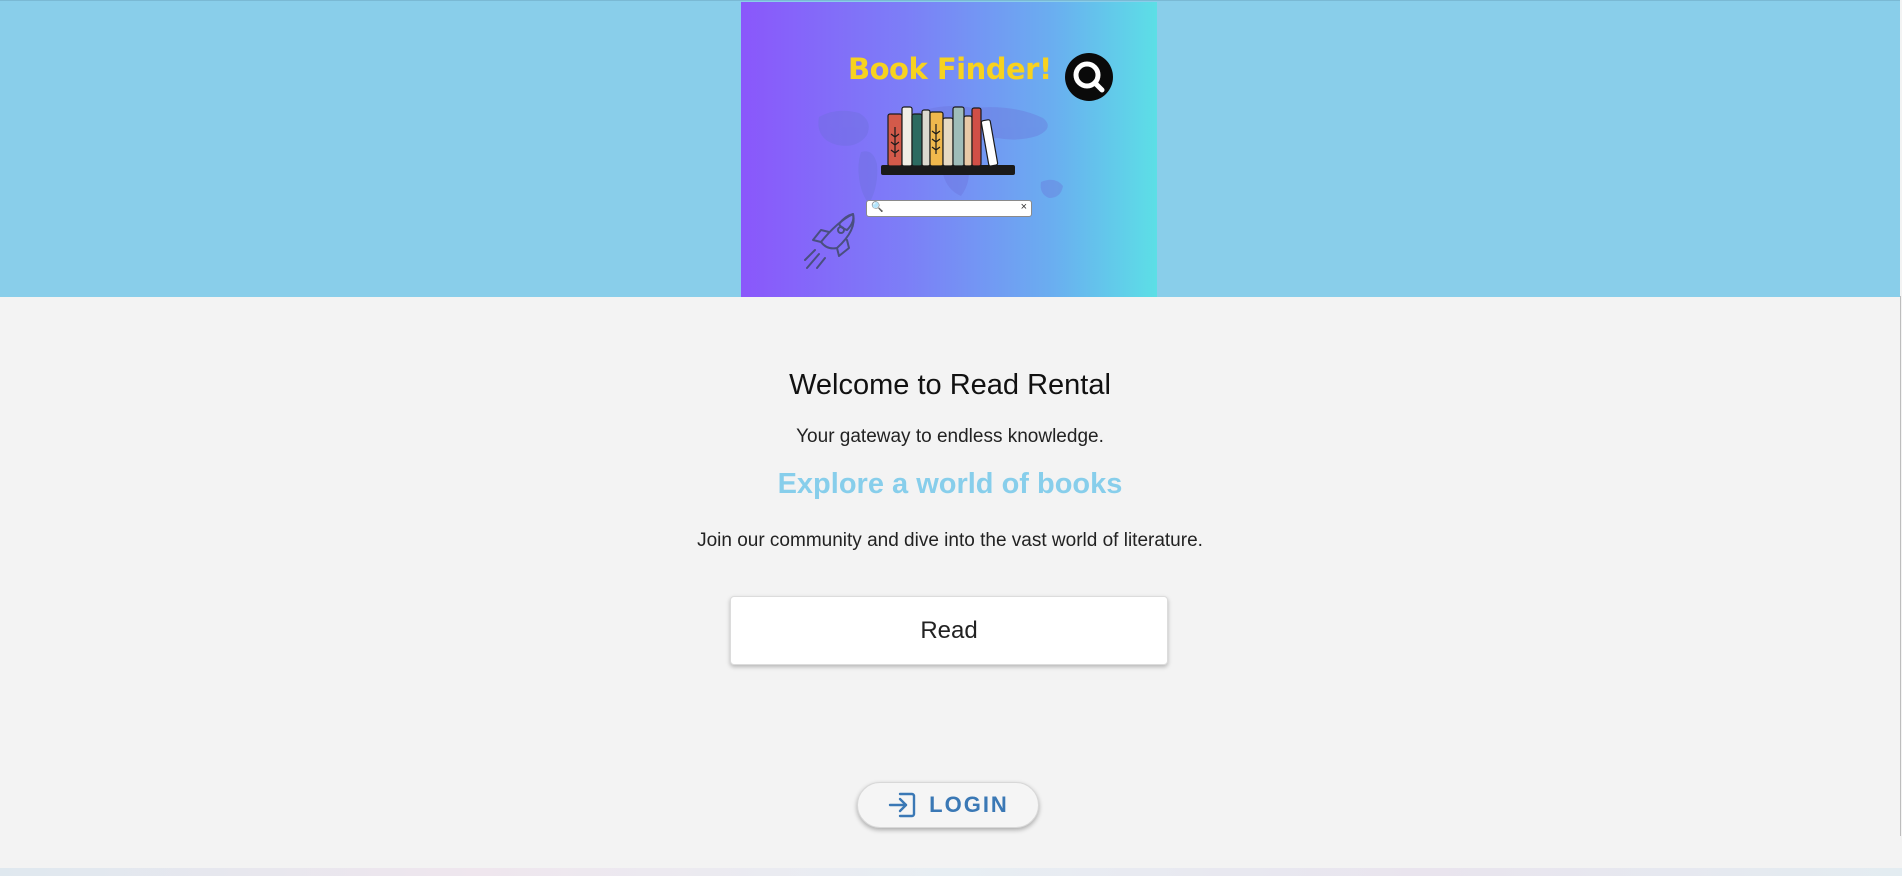 The width and height of the screenshot is (1902, 876). Describe the element at coordinates (1023, 207) in the screenshot. I see `close-icon: ×` at that location.